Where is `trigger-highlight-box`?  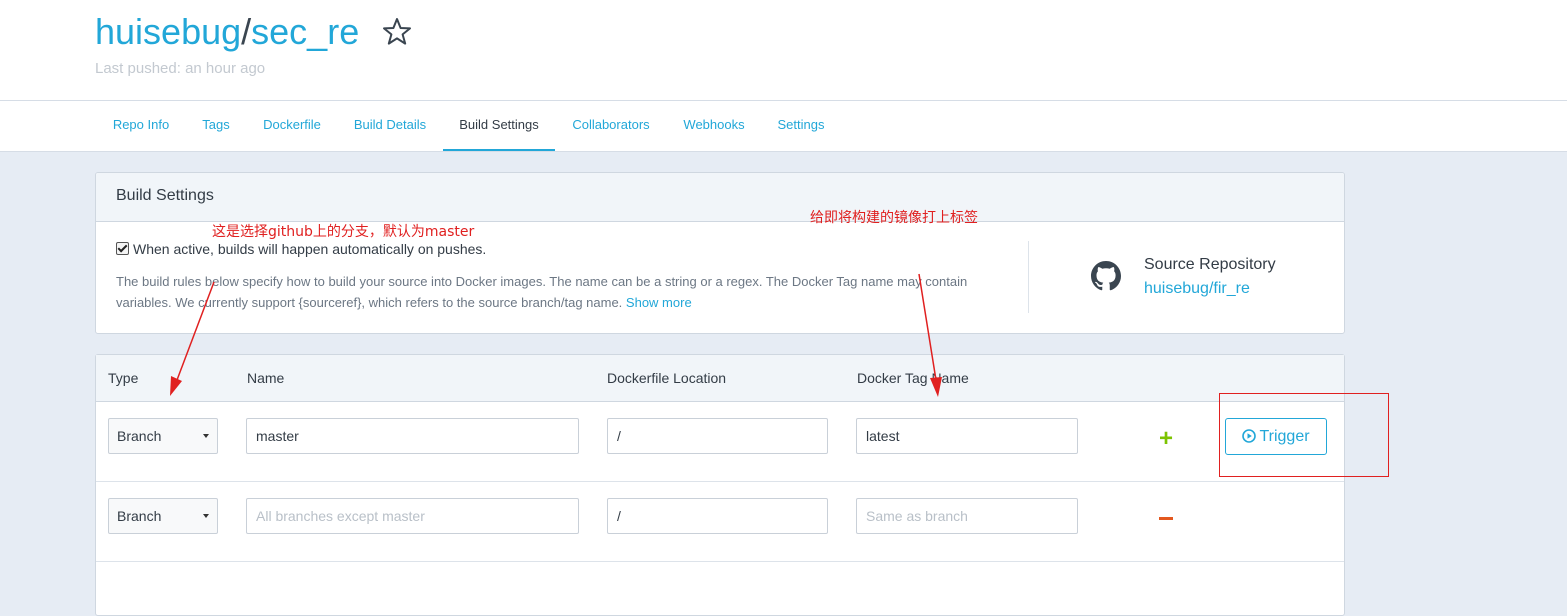 trigger-highlight-box is located at coordinates (1304, 435).